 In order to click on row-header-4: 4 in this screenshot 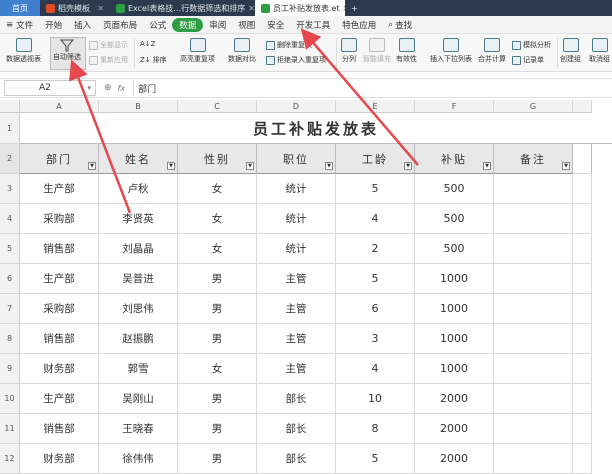, I will do `click(10, 219)`.